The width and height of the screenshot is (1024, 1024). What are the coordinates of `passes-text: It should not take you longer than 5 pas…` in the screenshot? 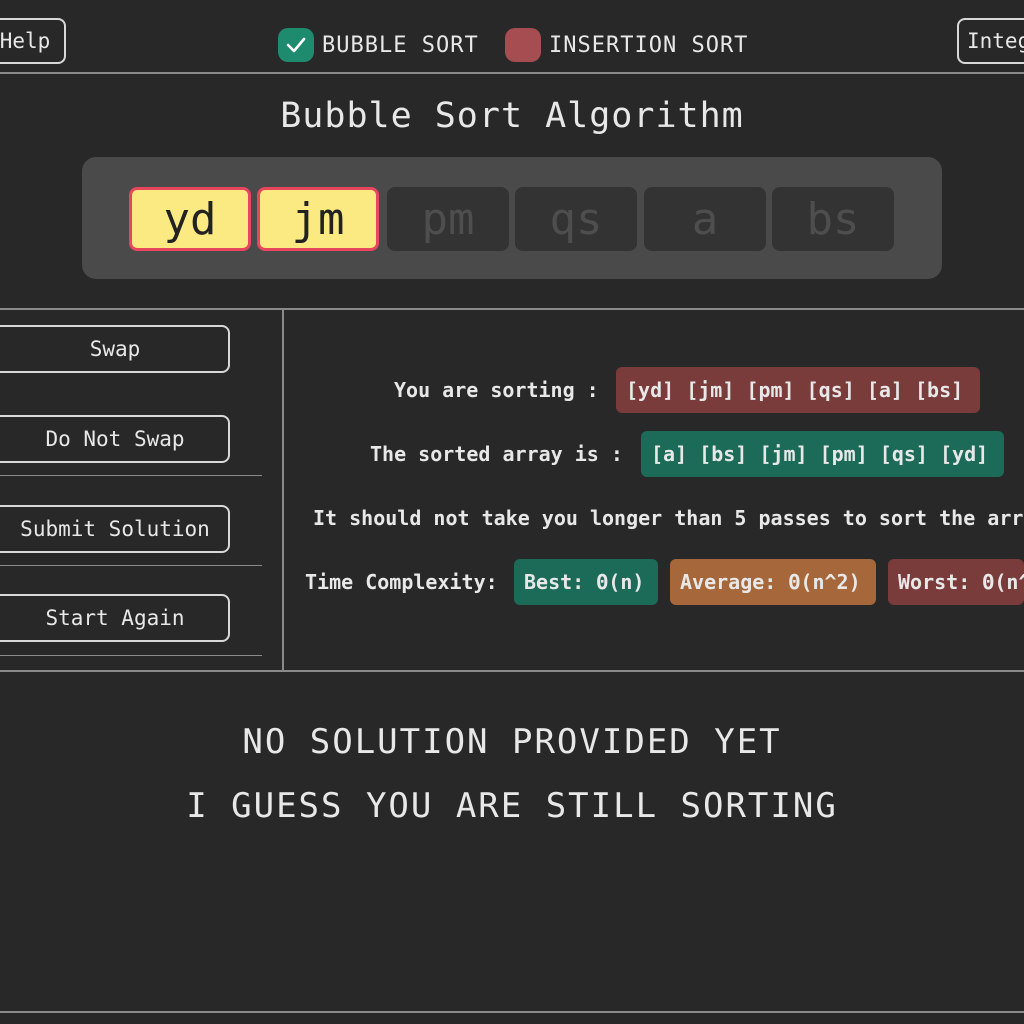 It's located at (668, 518).